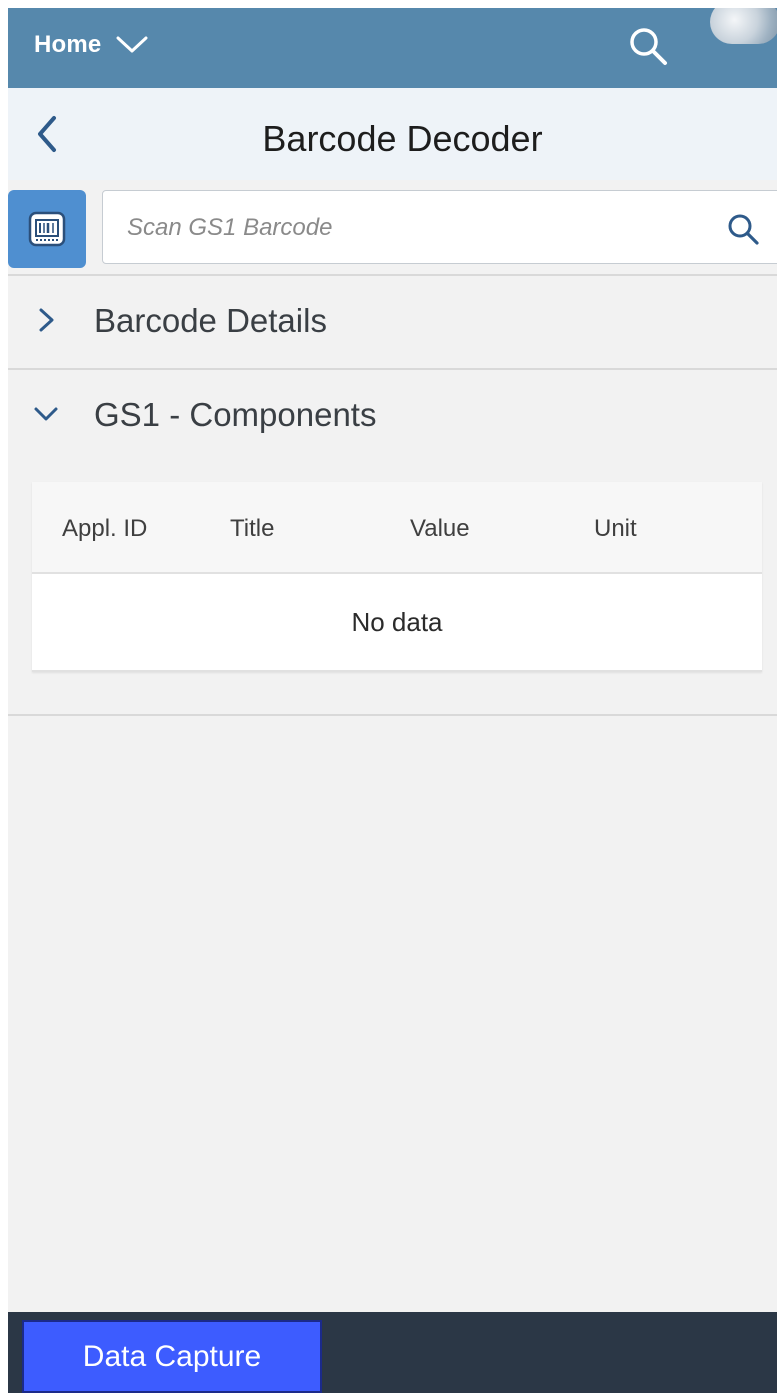 The width and height of the screenshot is (777, 1393). Describe the element at coordinates (397, 528) in the screenshot. I see `table-header-row: Appl. ID Title Value Unit` at that location.